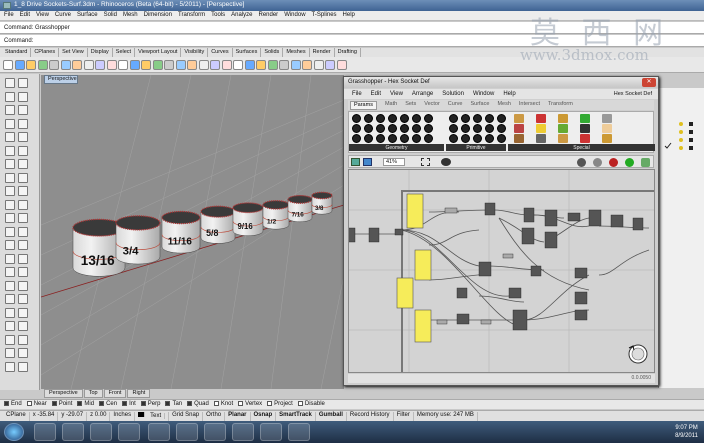 The height and width of the screenshot is (443, 704). Describe the element at coordinates (187, 432) in the screenshot. I see `word-icon` at that location.